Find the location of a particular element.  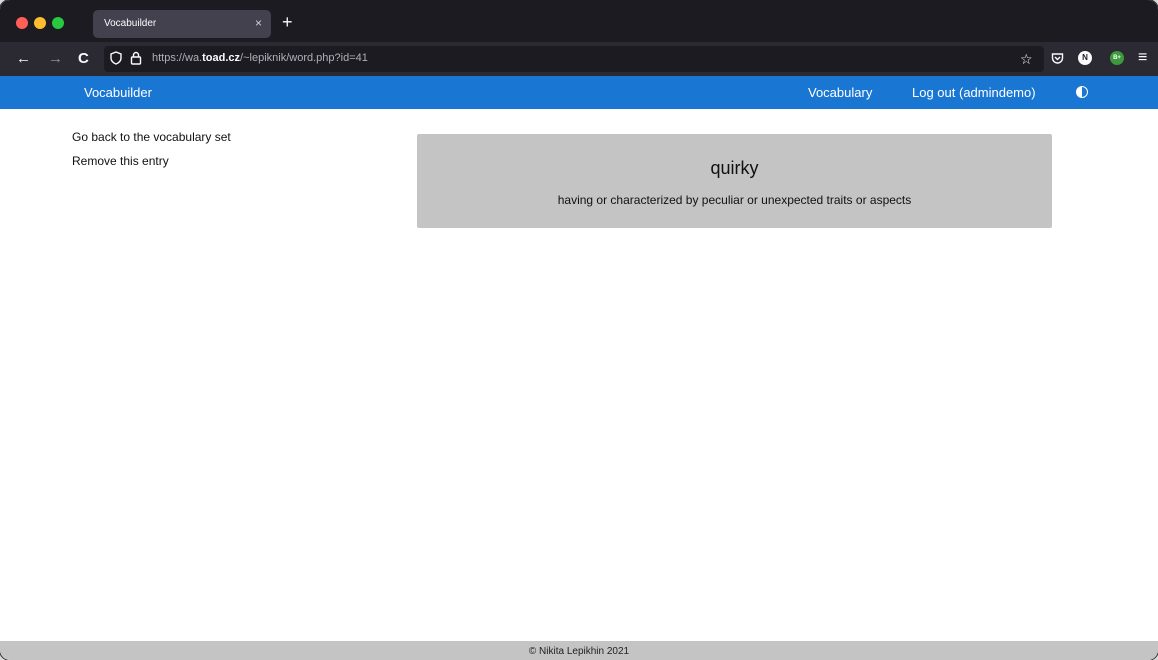

footer-copyright: © Nikita Lepikhin 2021 is located at coordinates (579, 651).